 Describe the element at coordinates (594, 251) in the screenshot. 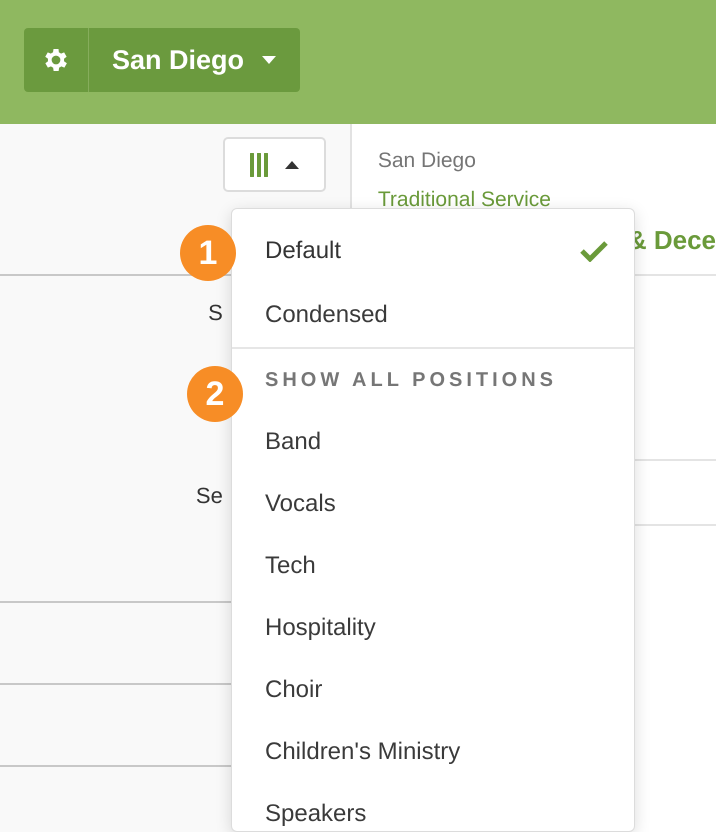

I see `checkmark-icon` at that location.